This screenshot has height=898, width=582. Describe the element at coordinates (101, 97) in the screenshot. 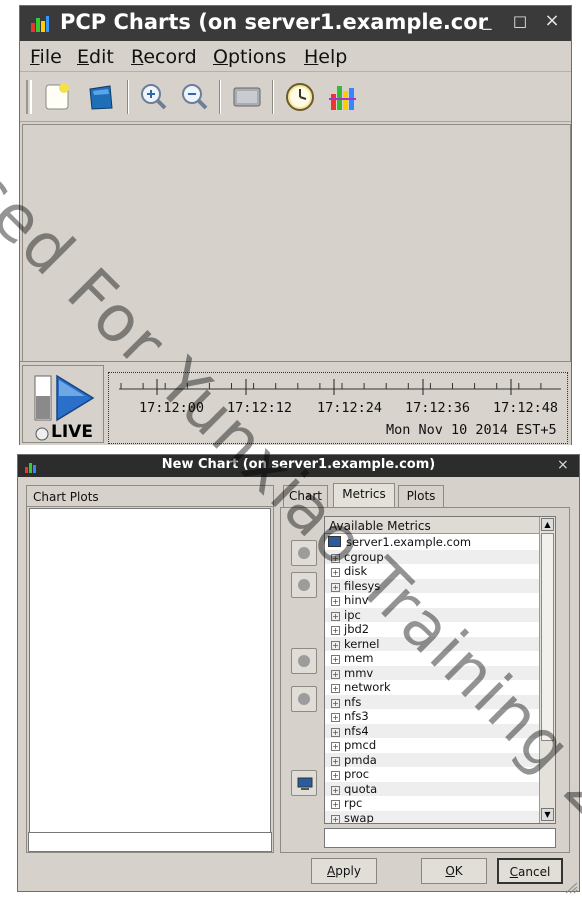

I see `open-view-button` at that location.